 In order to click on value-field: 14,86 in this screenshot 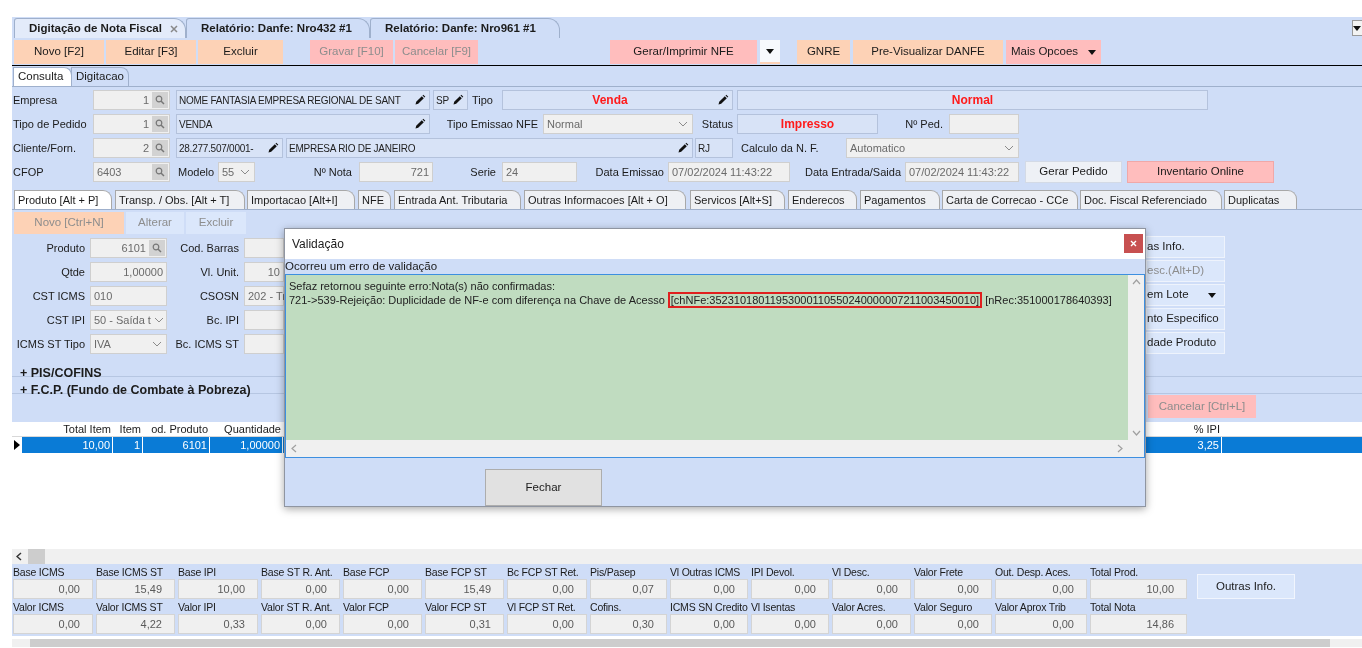, I will do `click(1138, 624)`.